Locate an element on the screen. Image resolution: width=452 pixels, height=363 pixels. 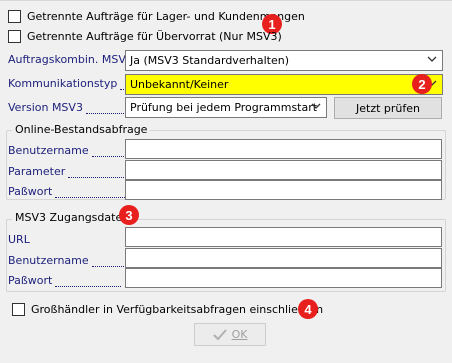
online-password-label: Paßwort is located at coordinates (67, 191).